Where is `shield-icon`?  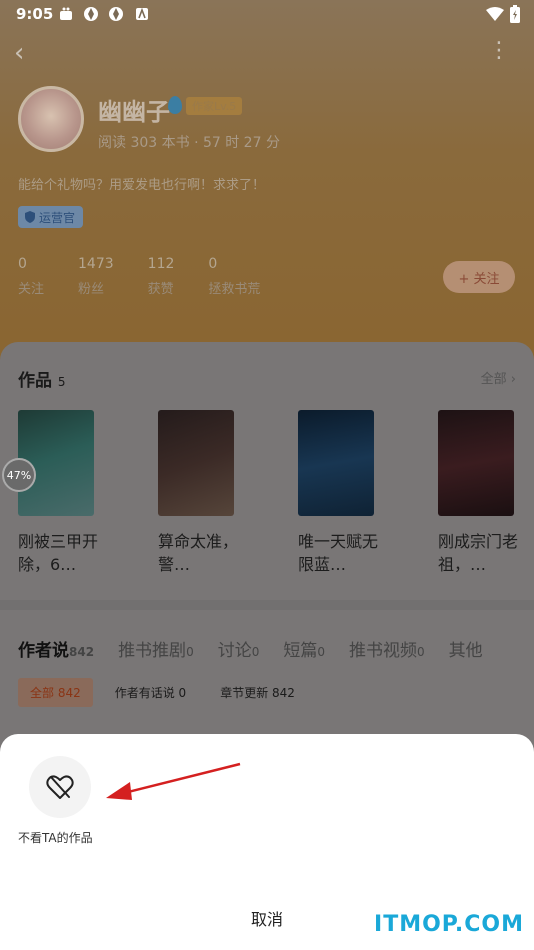
shield-icon is located at coordinates (30, 217).